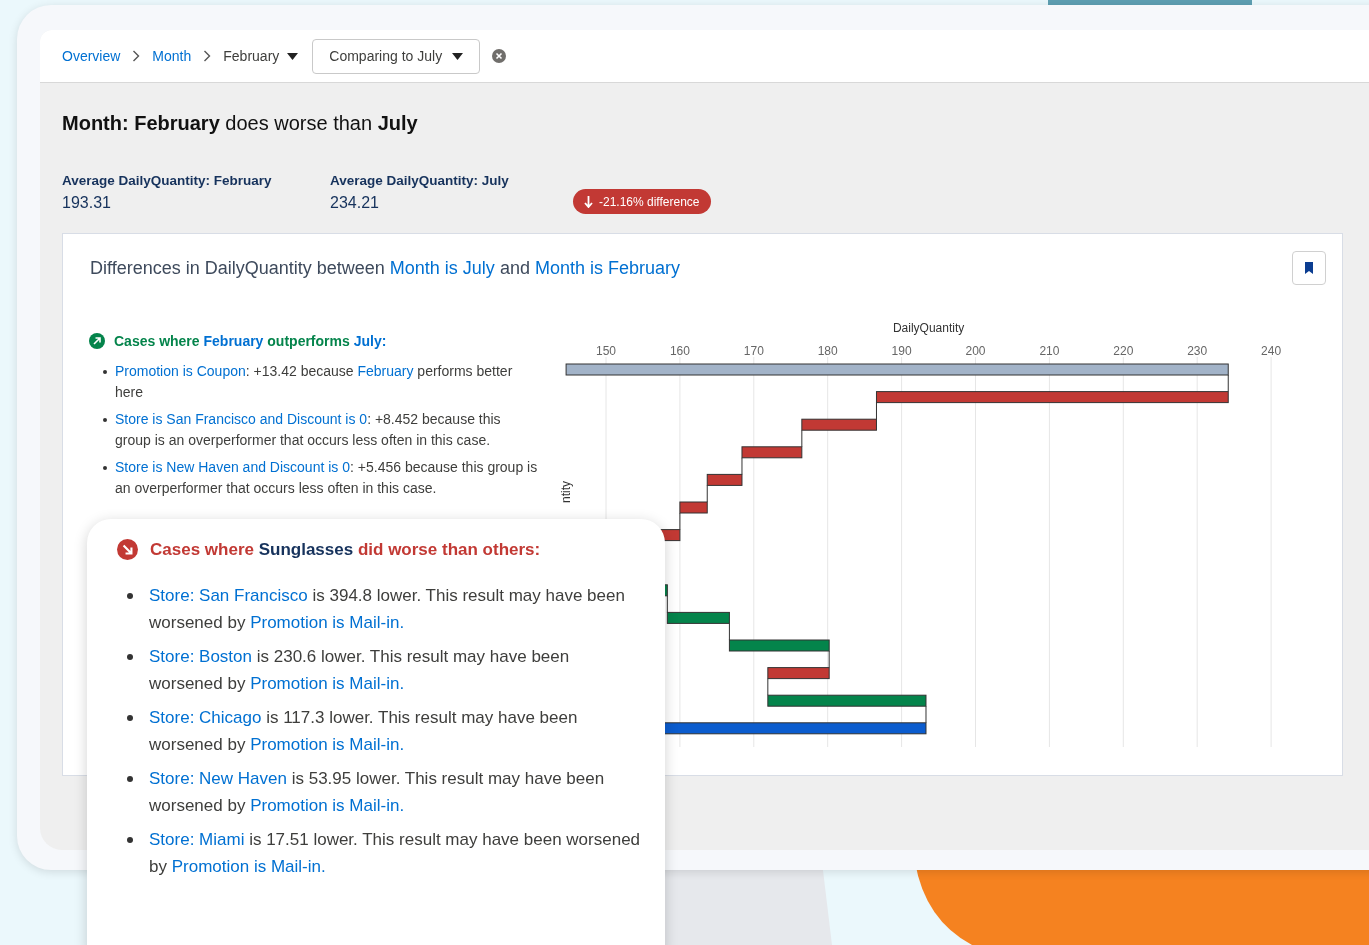 This screenshot has height=945, width=1369. What do you see at coordinates (240, 123) in the screenshot?
I see `headline: Month: February does worse than July` at bounding box center [240, 123].